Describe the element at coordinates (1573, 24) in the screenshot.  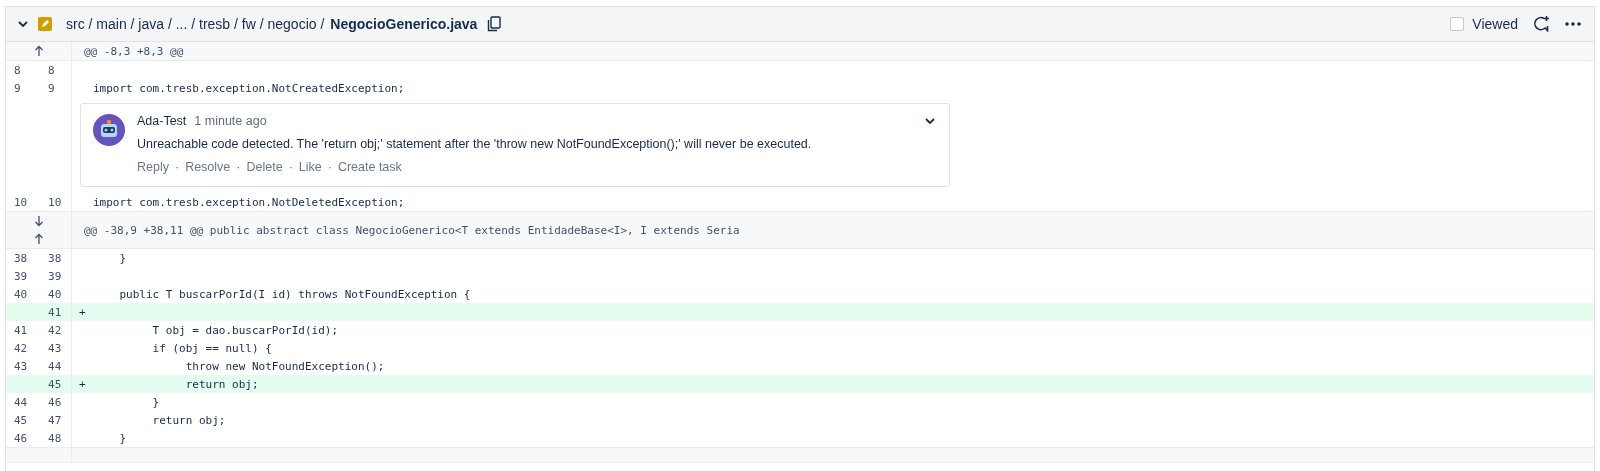
I see `more-icon` at that location.